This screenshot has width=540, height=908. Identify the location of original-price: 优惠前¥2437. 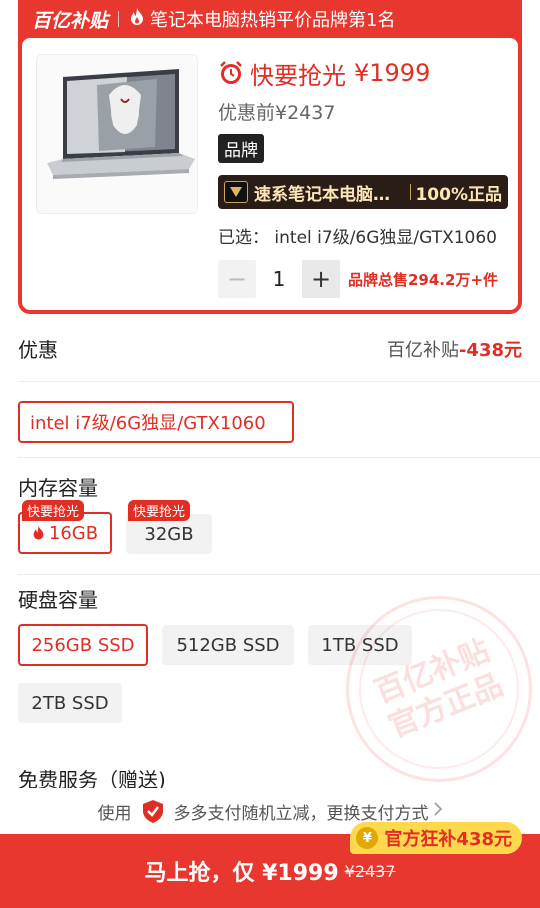
(277, 113).